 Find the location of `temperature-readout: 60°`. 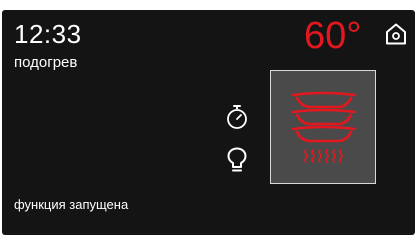

temperature-readout: 60° is located at coordinates (332, 36).